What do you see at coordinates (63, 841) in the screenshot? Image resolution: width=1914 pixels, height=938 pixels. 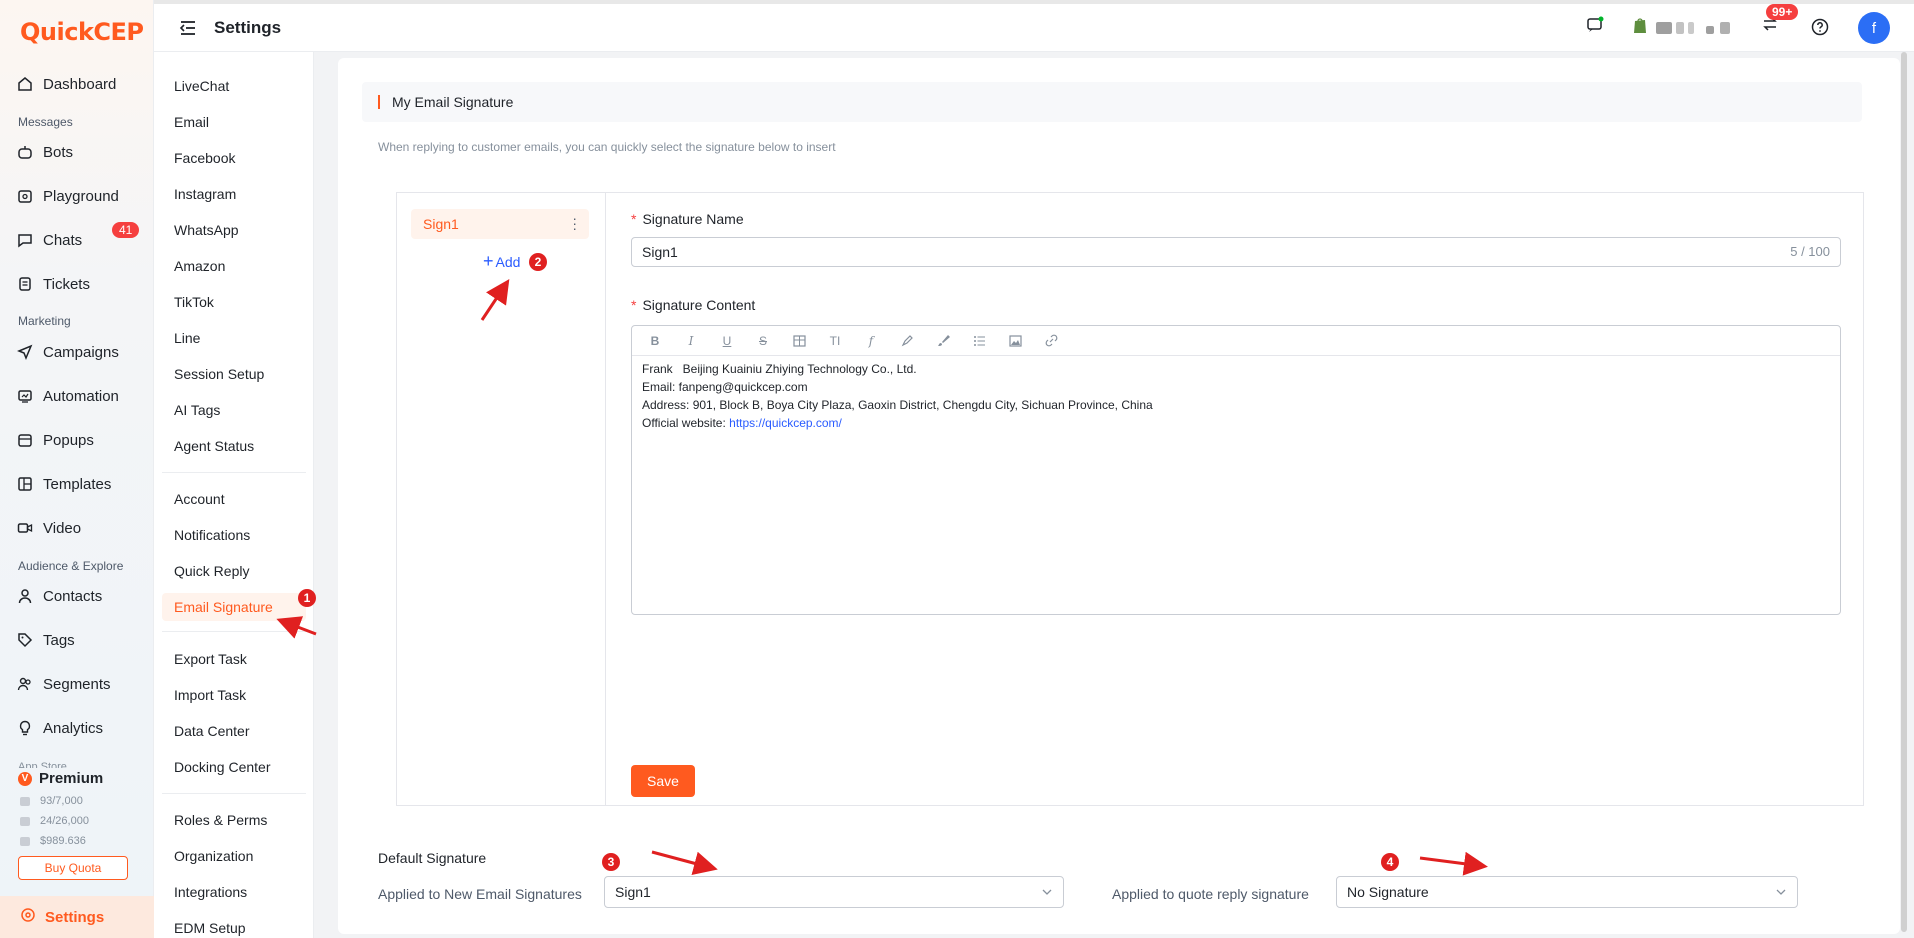 I see `balance-value: $989.636` at bounding box center [63, 841].